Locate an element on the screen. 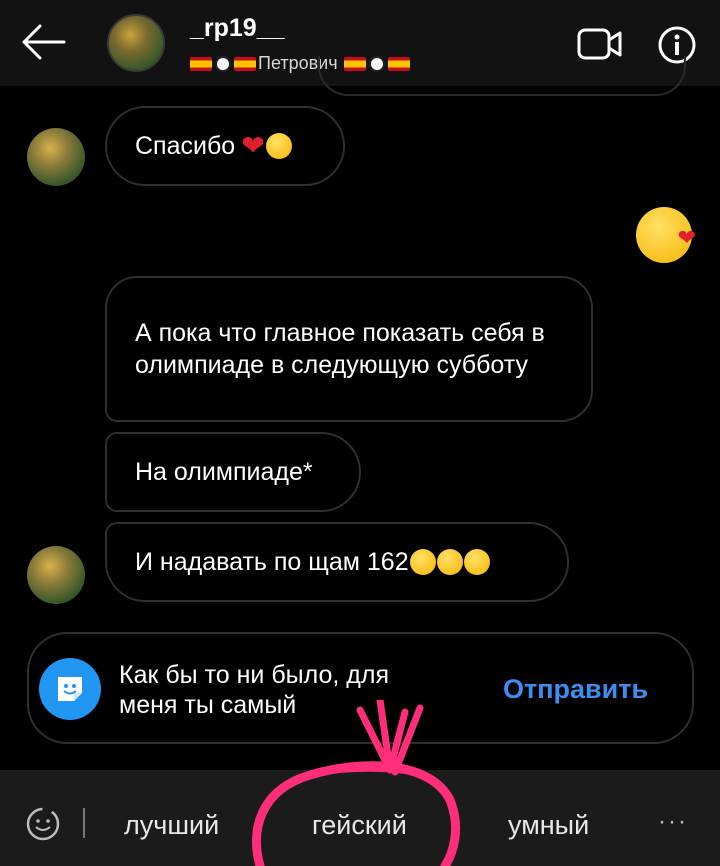 The width and height of the screenshot is (720, 866). sticker-icon is located at coordinates (70, 689).